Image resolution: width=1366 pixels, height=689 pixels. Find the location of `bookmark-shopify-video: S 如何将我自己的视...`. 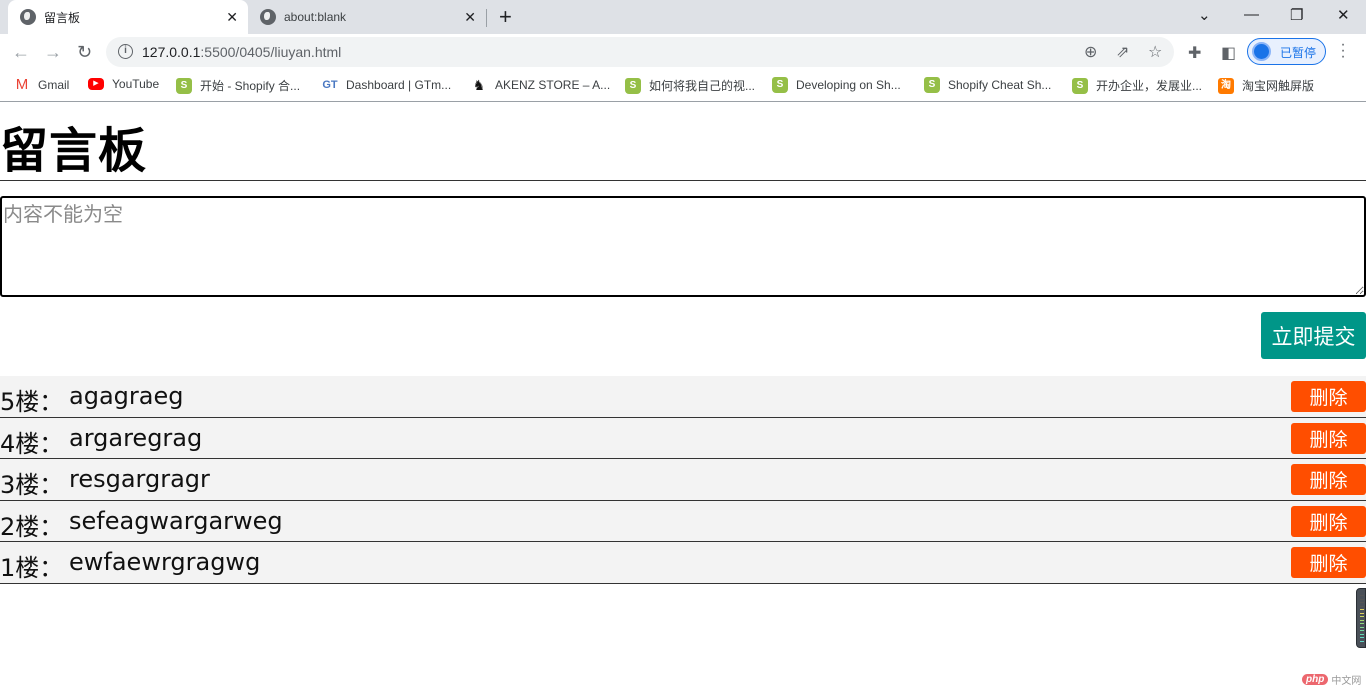

bookmark-shopify-video: S 如何将我自己的视... is located at coordinates (690, 85).